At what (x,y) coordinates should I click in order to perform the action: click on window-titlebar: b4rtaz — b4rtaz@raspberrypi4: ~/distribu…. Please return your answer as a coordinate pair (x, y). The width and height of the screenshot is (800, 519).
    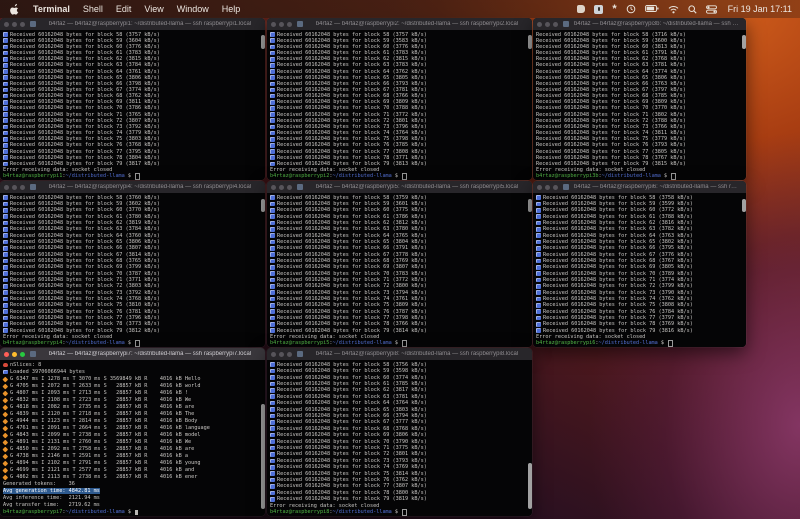
    Looking at the image, I should click on (132, 187).